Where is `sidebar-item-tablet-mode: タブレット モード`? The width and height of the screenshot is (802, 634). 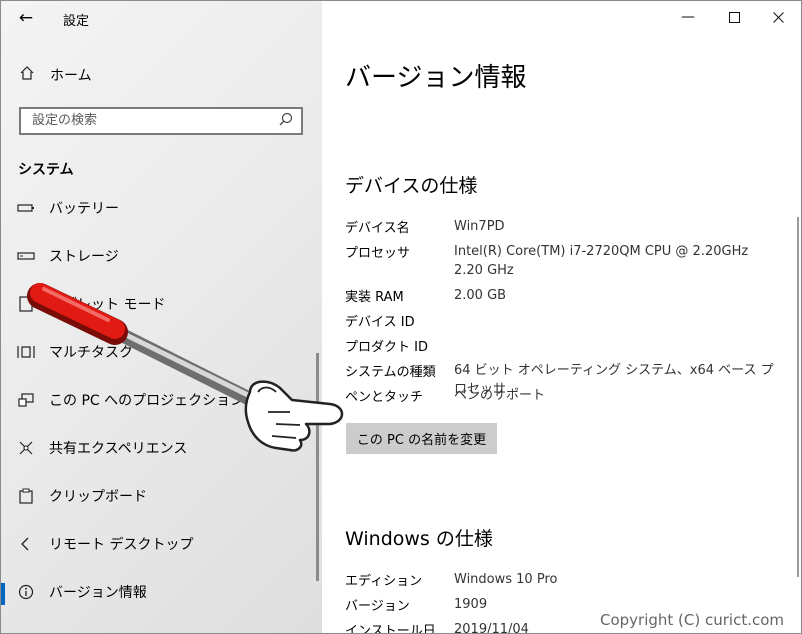
sidebar-item-tablet-mode: タブレット モード is located at coordinates (158, 304).